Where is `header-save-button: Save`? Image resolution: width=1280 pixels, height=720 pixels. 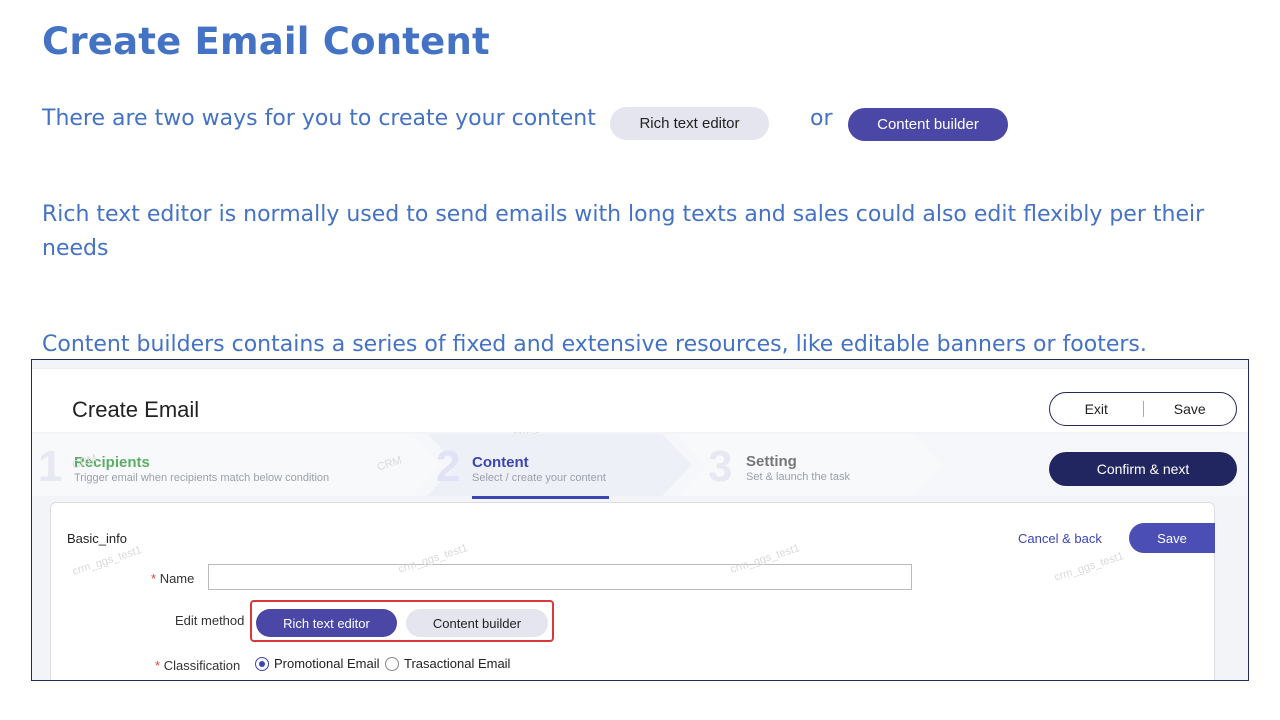
header-save-button: Save is located at coordinates (1190, 409).